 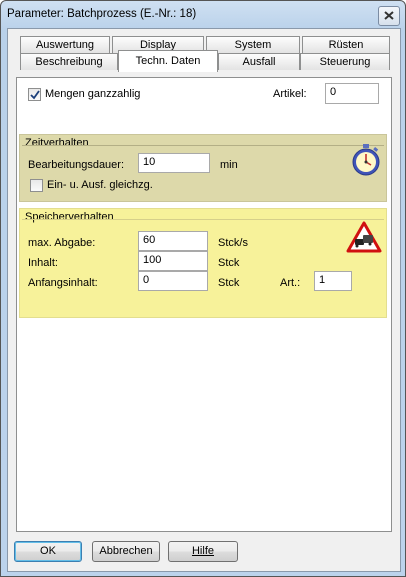 I want to click on close-button, so click(x=389, y=16).